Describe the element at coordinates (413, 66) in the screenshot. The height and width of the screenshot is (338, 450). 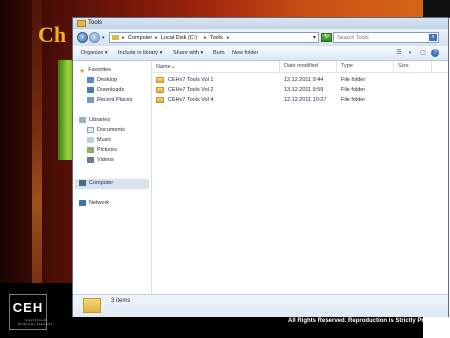
I see `column-header-size: Size` at that location.